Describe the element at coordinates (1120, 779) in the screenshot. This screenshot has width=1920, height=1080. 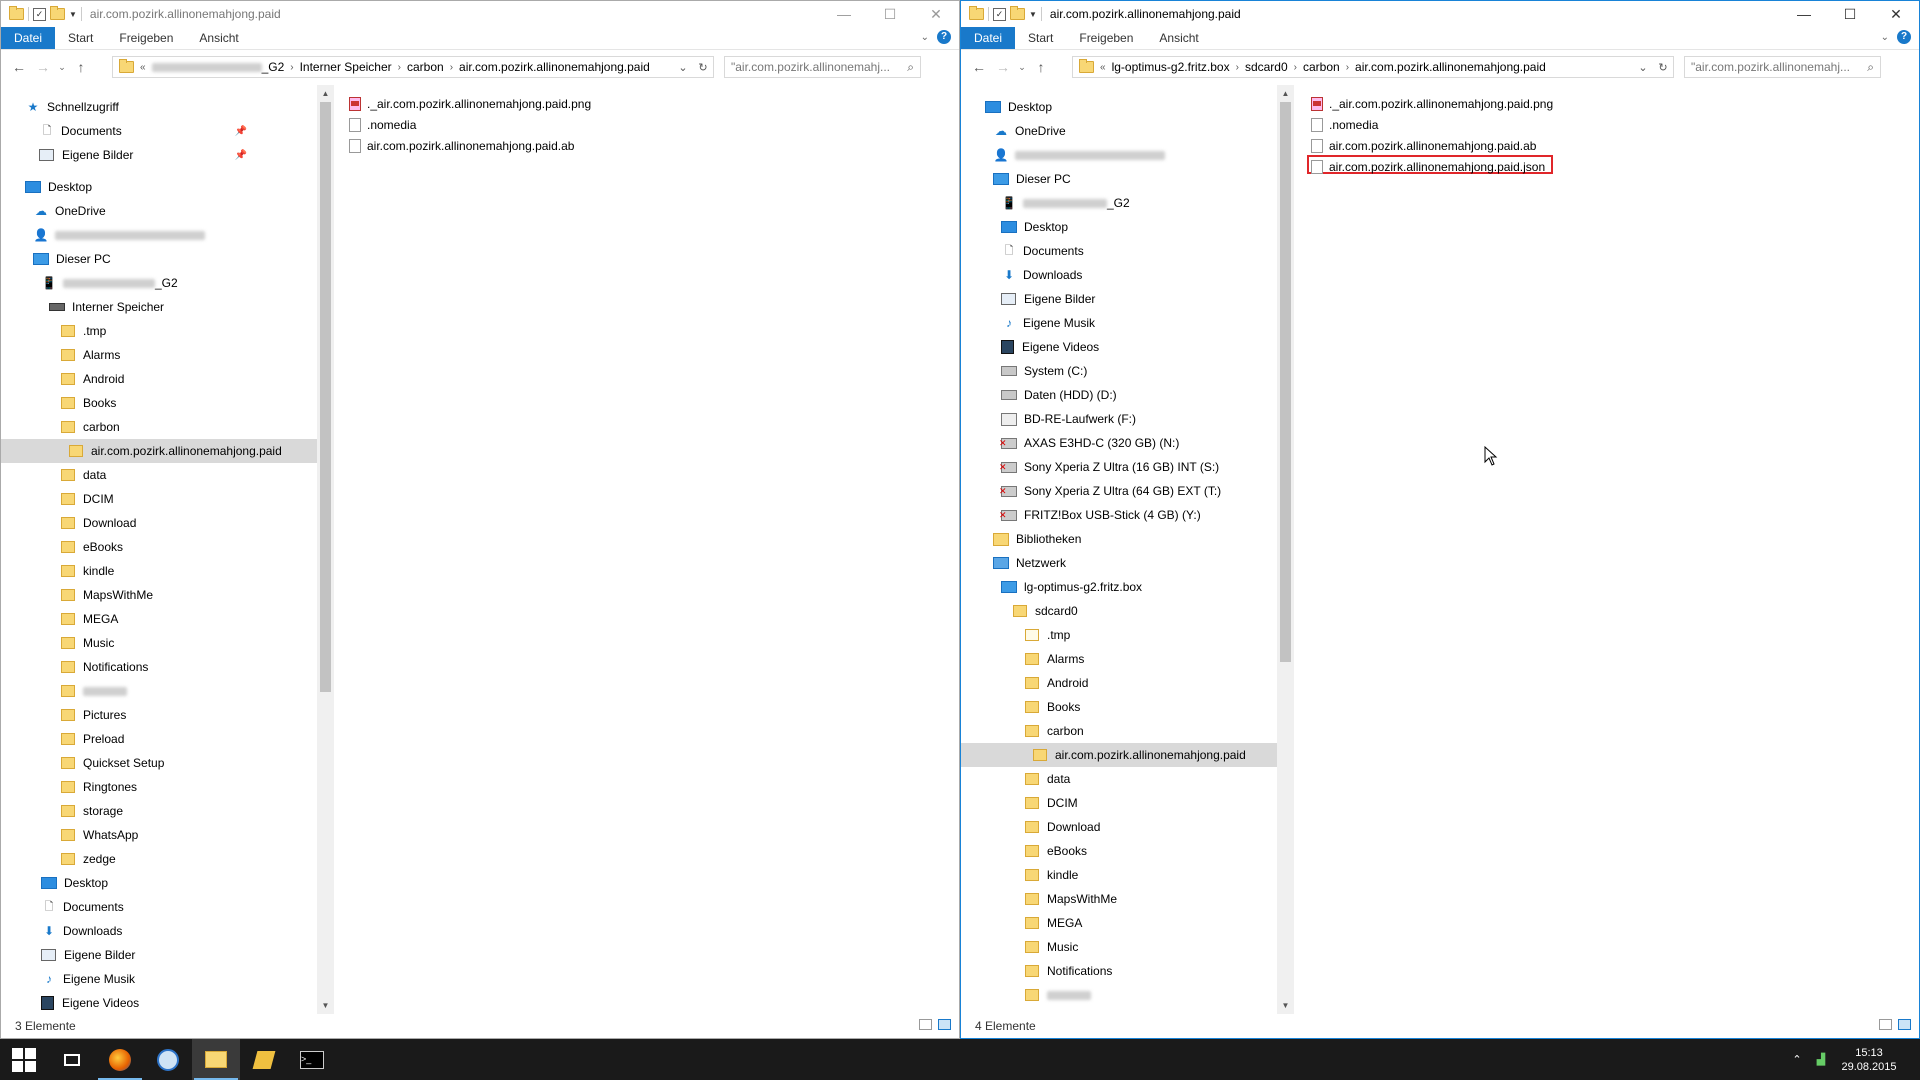
I see `nav-folder: data` at that location.